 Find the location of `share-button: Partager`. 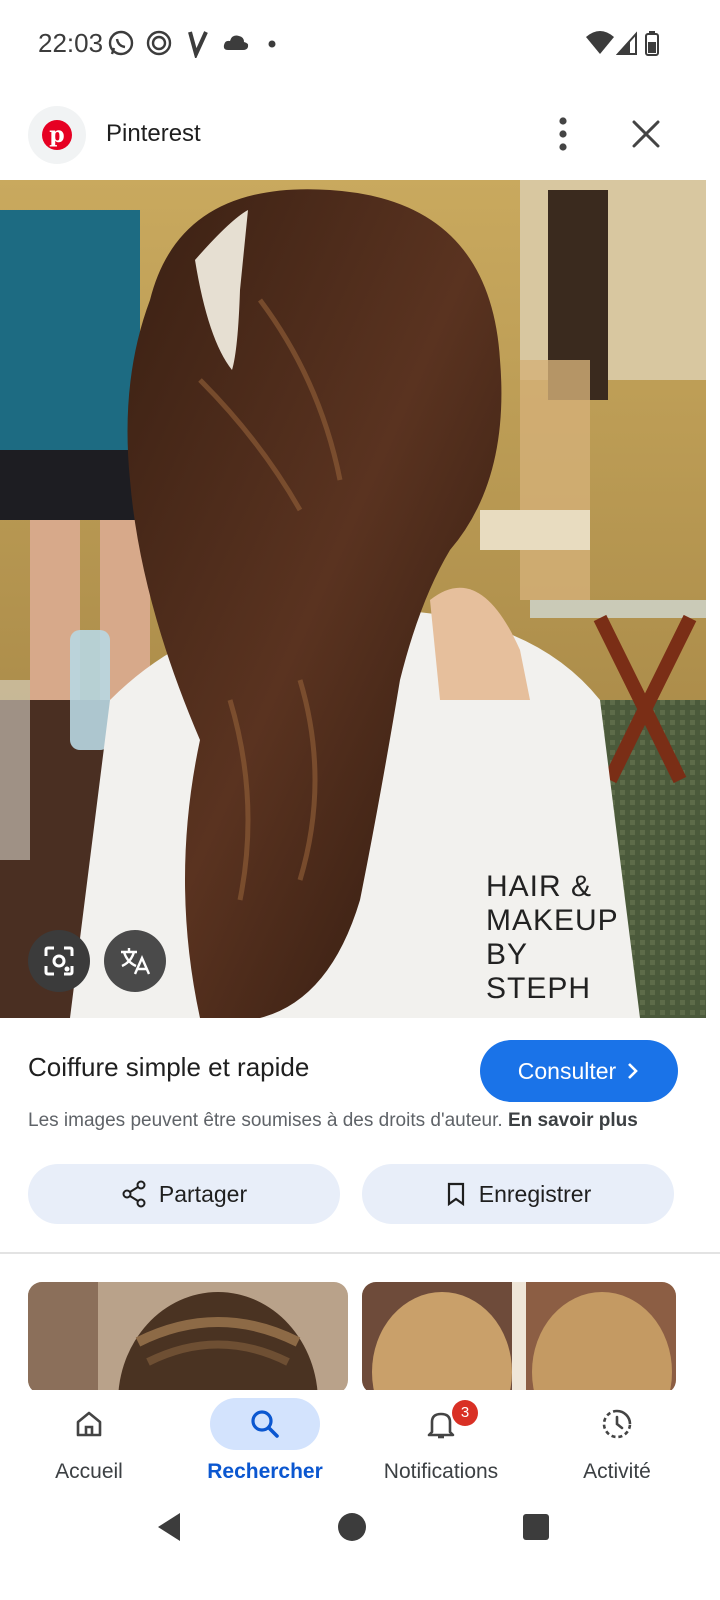

share-button: Partager is located at coordinates (184, 1194).